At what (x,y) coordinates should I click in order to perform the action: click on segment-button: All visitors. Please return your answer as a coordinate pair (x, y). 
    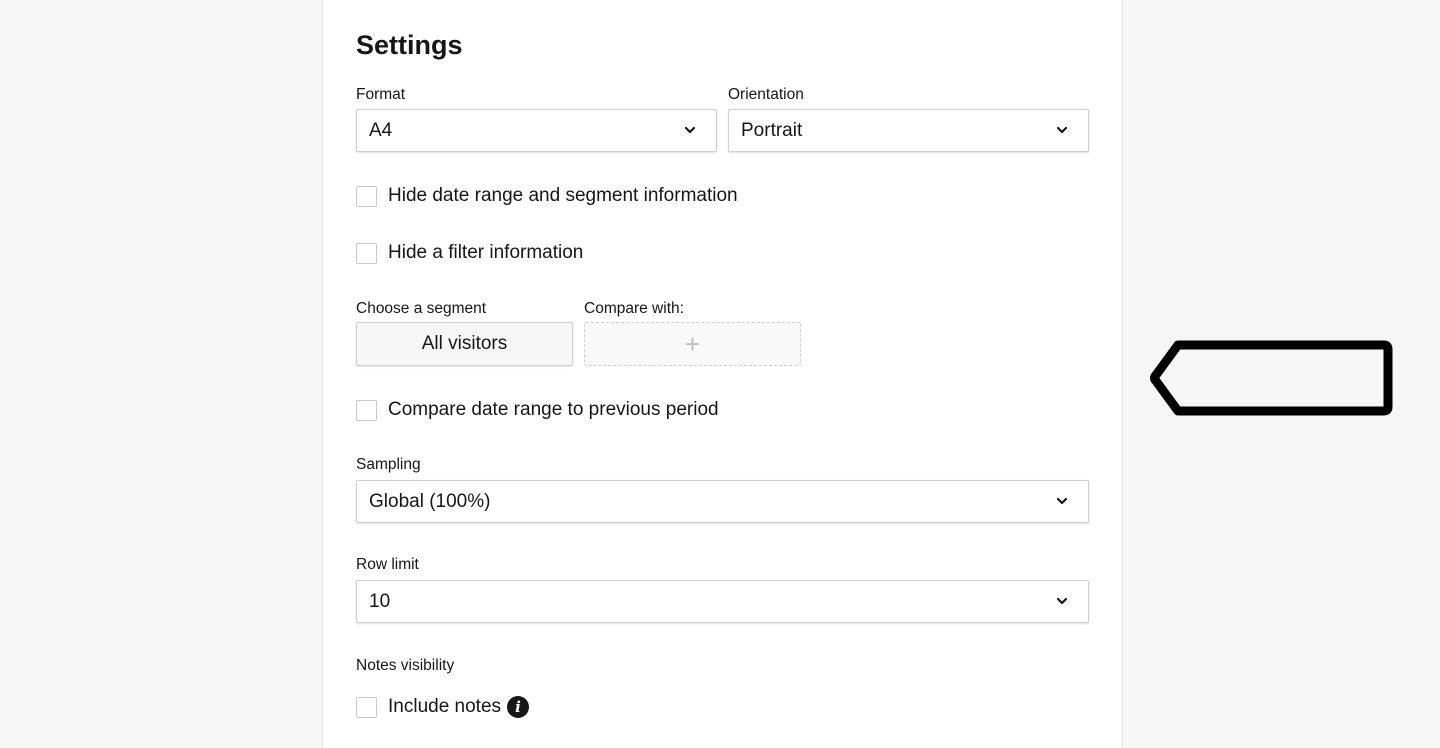
    Looking at the image, I should click on (464, 344).